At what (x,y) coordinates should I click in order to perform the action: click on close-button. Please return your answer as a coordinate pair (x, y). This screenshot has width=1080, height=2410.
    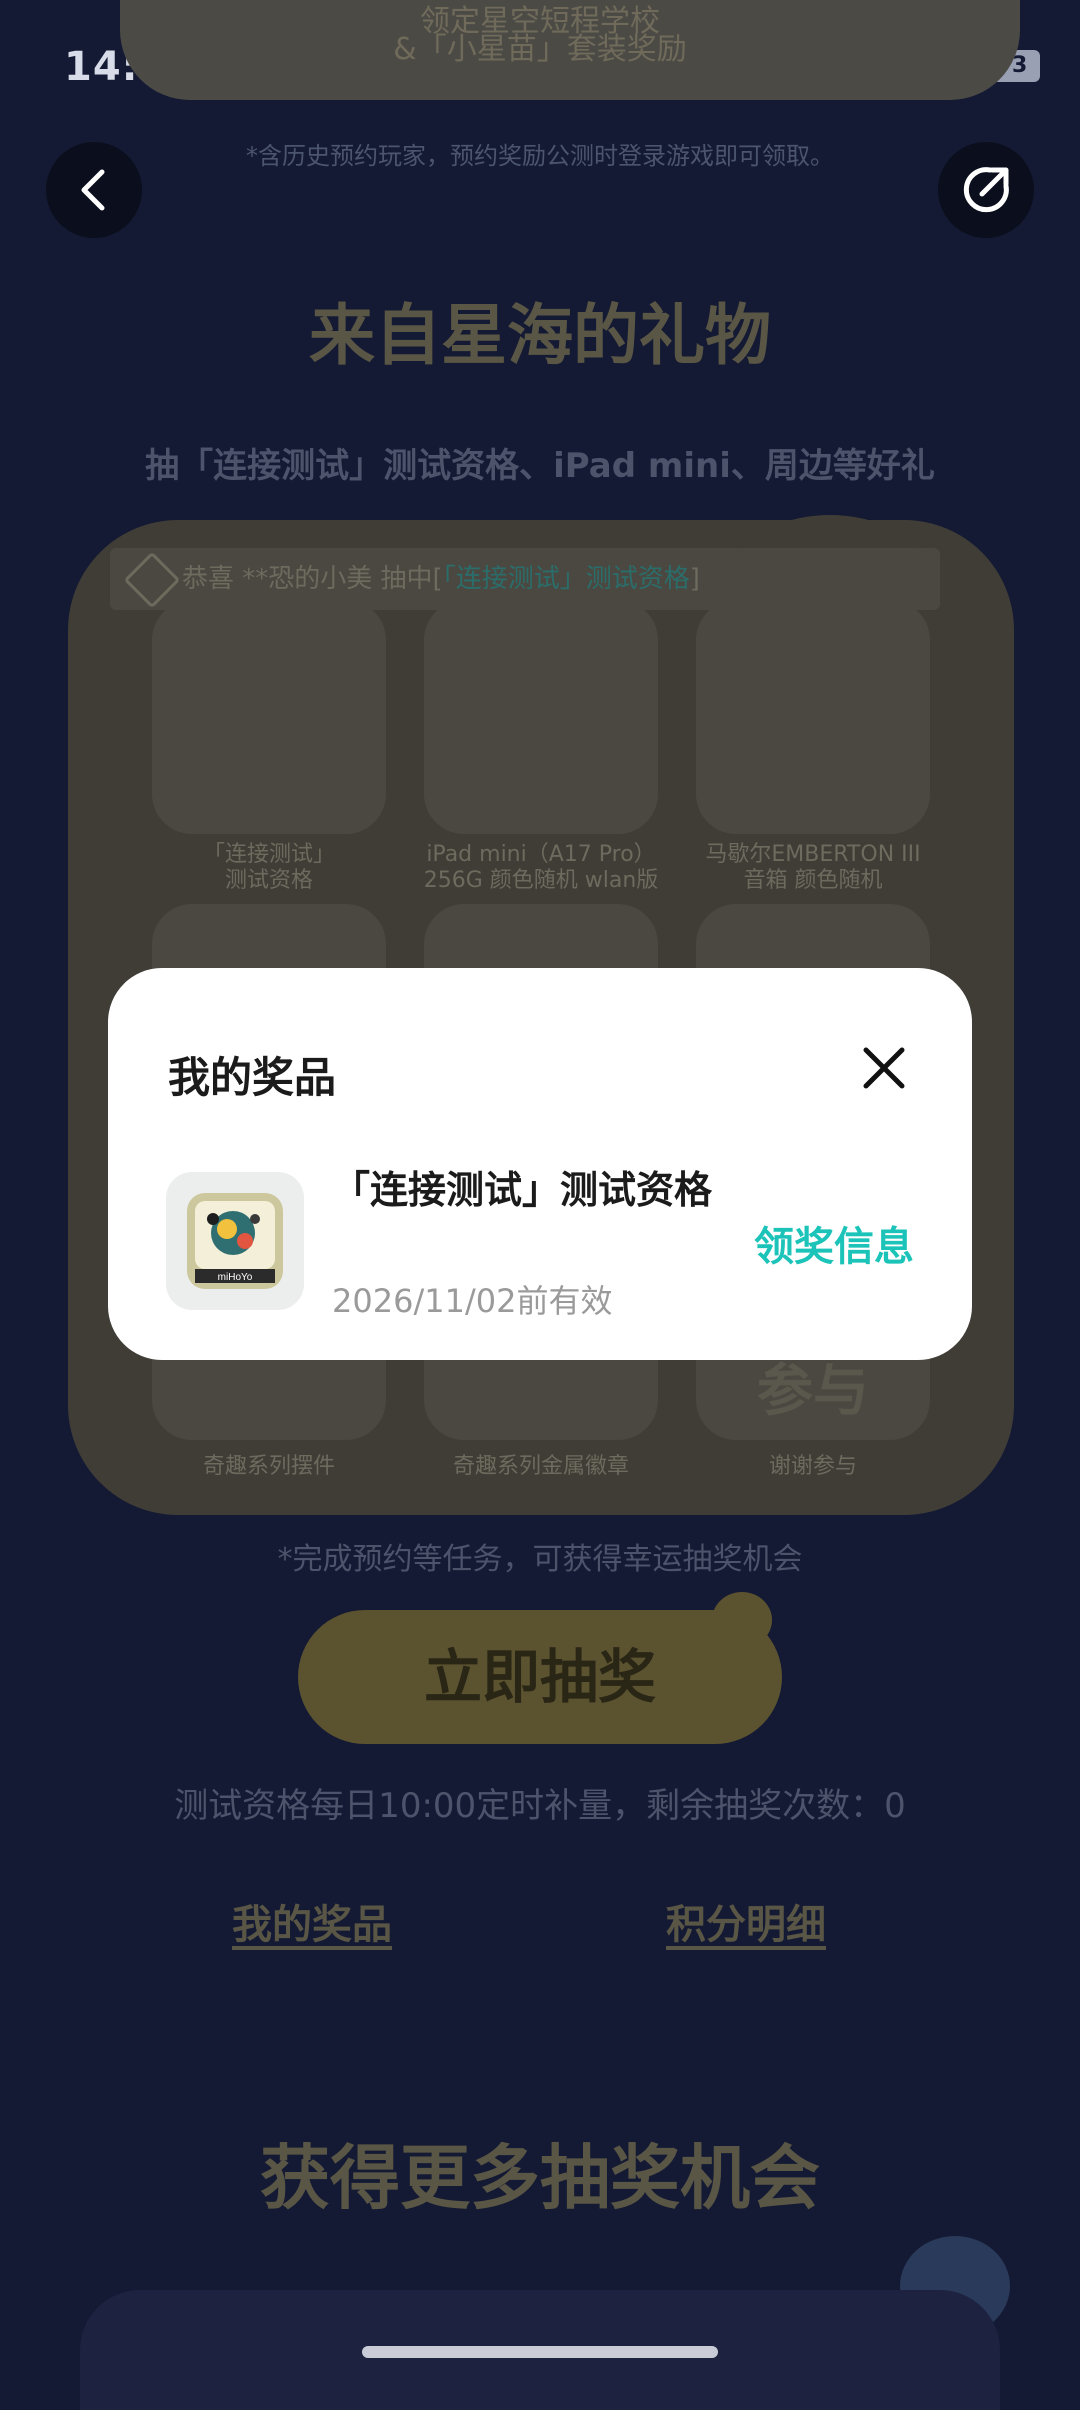
    Looking at the image, I should click on (884, 1068).